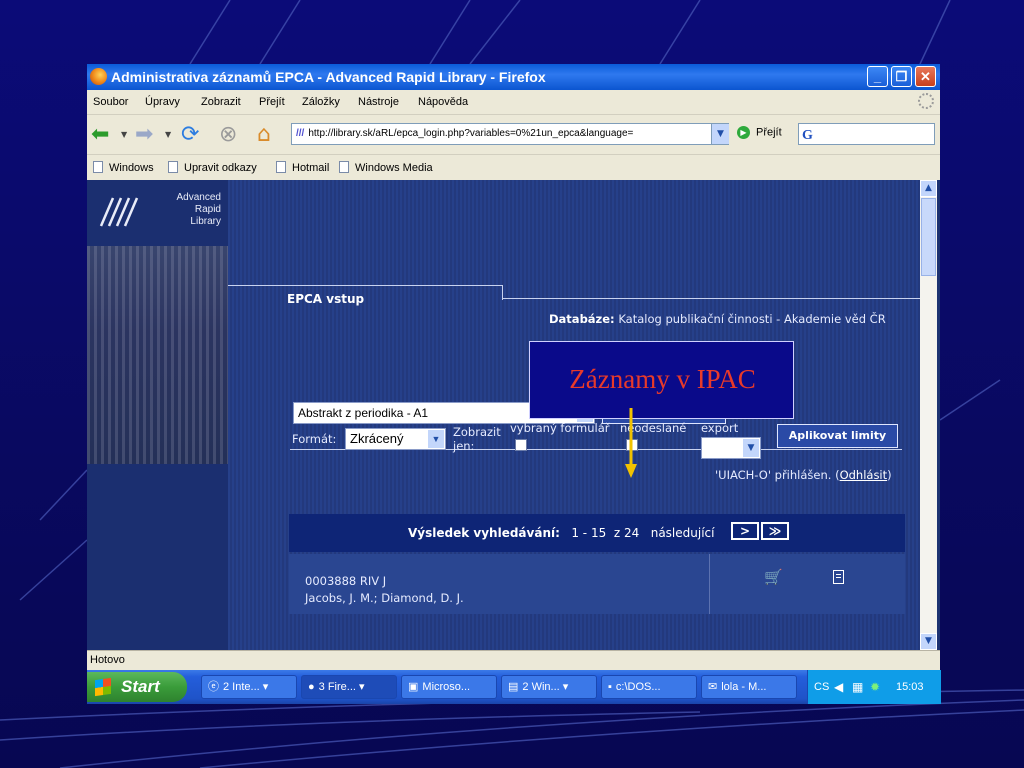  What do you see at coordinates (838, 577) in the screenshot?
I see `document-icon` at bounding box center [838, 577].